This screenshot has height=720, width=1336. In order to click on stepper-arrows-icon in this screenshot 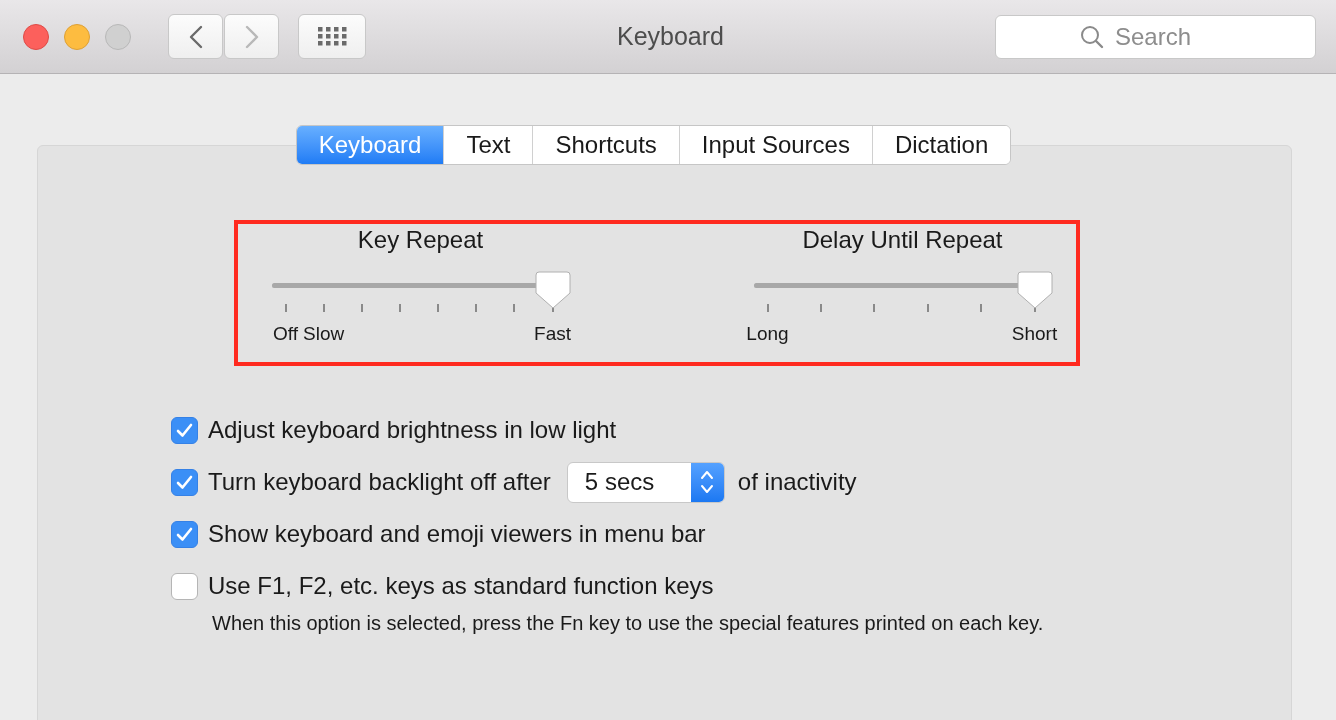, I will do `click(707, 482)`.